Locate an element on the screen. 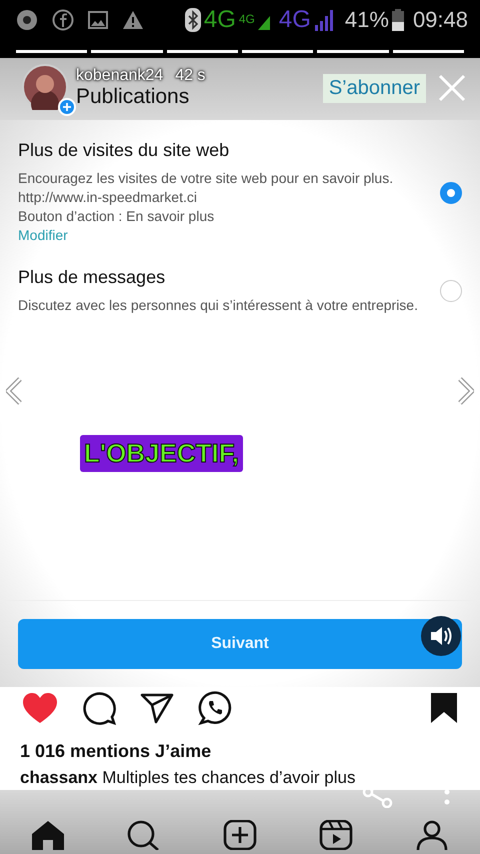 The image size is (480, 854). screen-title: Publications is located at coordinates (133, 97).